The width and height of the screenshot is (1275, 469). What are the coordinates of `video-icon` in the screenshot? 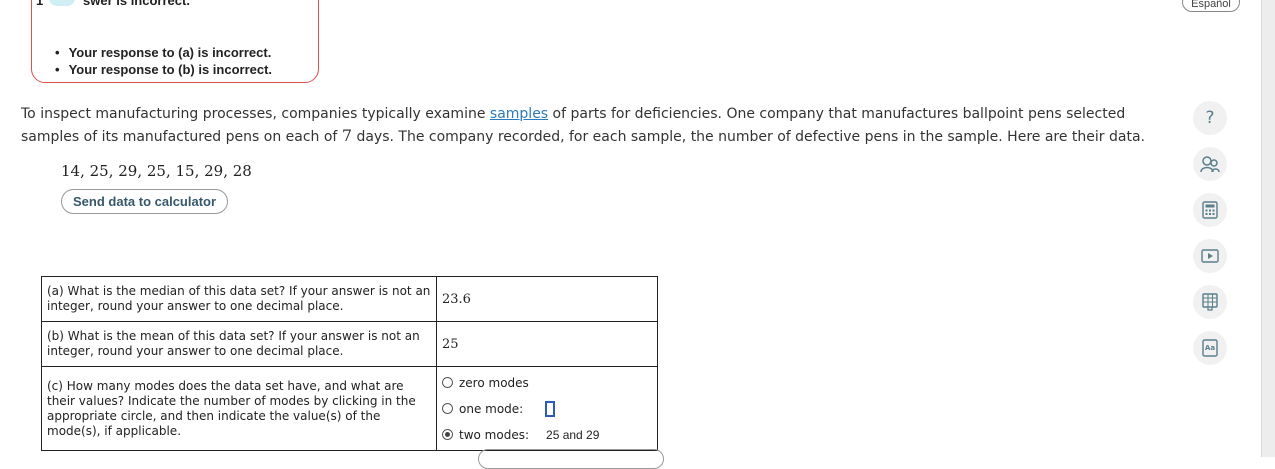 It's located at (1210, 256).